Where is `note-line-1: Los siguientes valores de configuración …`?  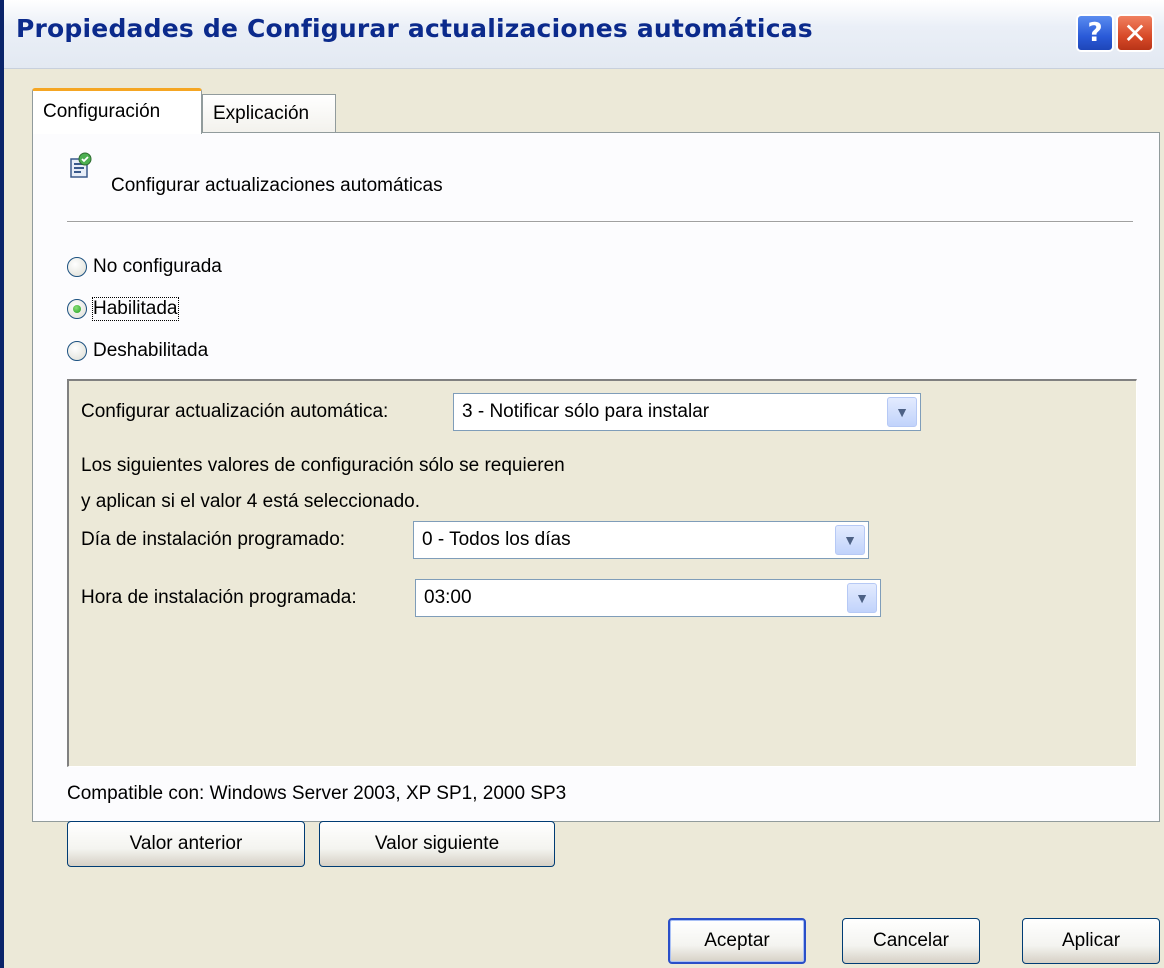 note-line-1: Los siguientes valores de configuración … is located at coordinates (323, 465).